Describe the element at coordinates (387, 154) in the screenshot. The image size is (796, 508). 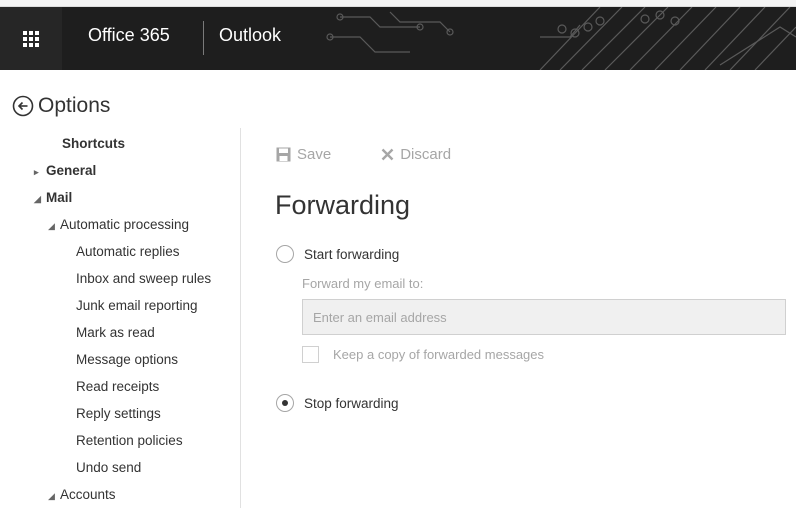
I see `close-x-icon` at that location.